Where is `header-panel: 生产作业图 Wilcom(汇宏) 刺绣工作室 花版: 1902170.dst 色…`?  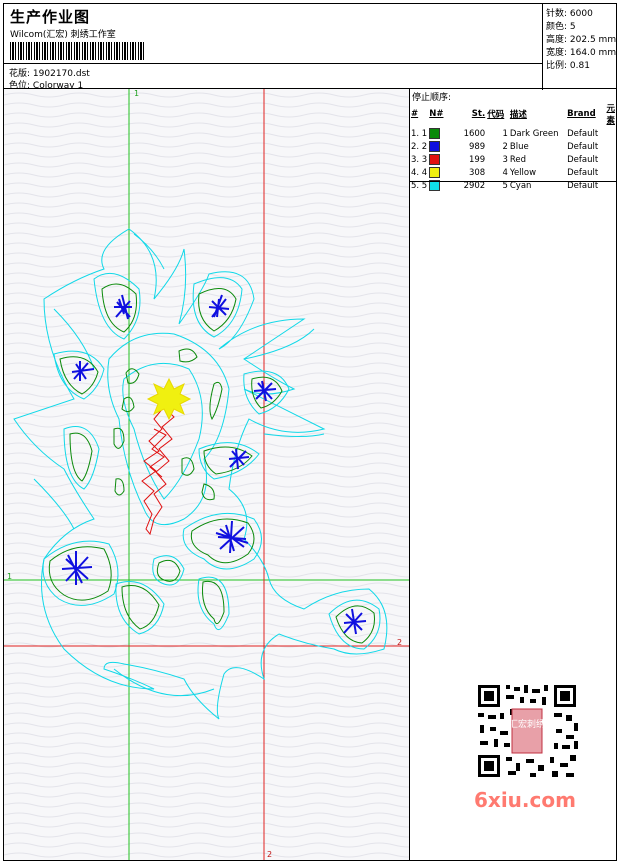
header-panel: 生产作业图 Wilcom(汇宏) 刺绣工作室 花版: 1902170.dst 色… is located at coordinates (311, 47).